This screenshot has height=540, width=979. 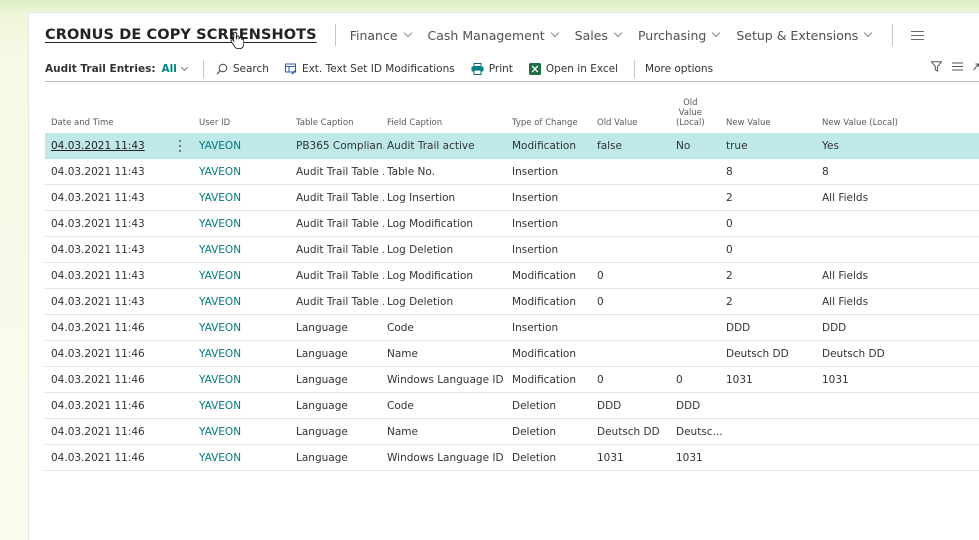 What do you see at coordinates (100, 68) in the screenshot?
I see `page-title: Audit Trail Entries:` at bounding box center [100, 68].